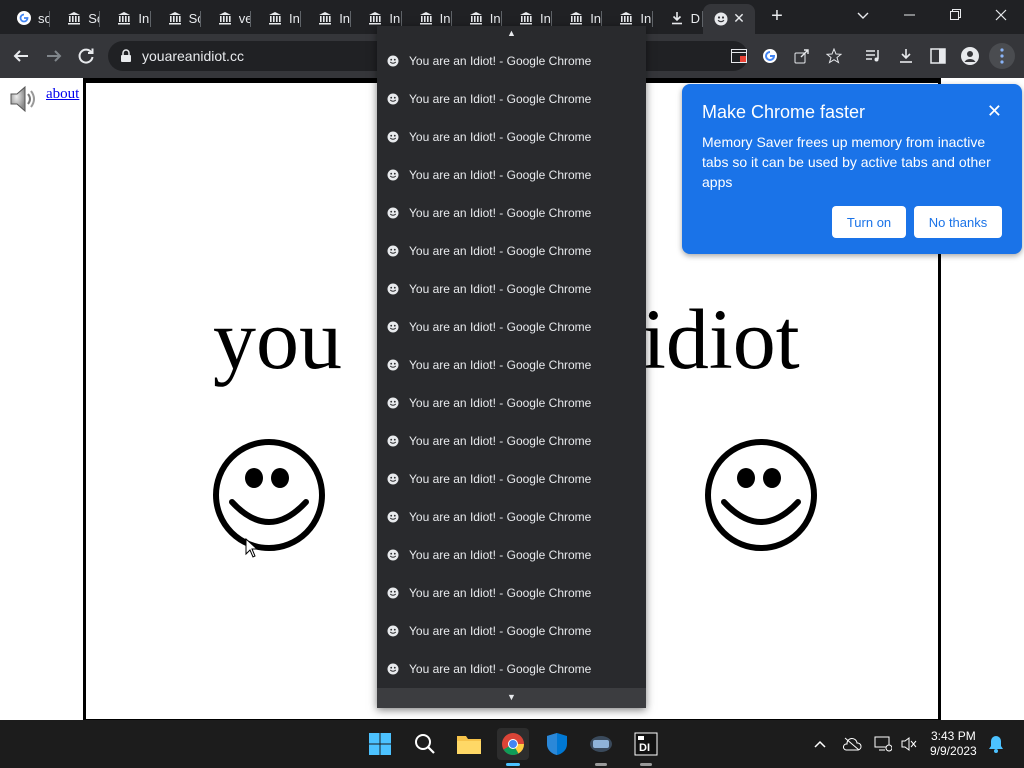 Image resolution: width=1024 pixels, height=768 pixels. I want to click on browser-tab: ve, so click(226, 18).